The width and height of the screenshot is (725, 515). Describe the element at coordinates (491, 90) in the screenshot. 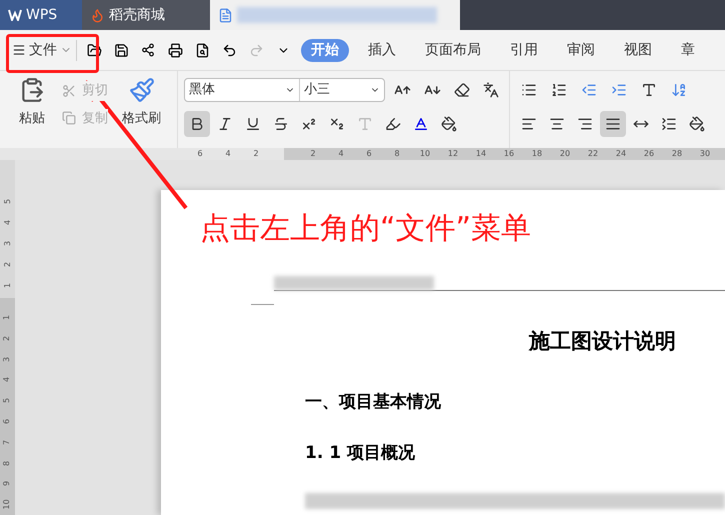

I see `phonetic-icon` at that location.